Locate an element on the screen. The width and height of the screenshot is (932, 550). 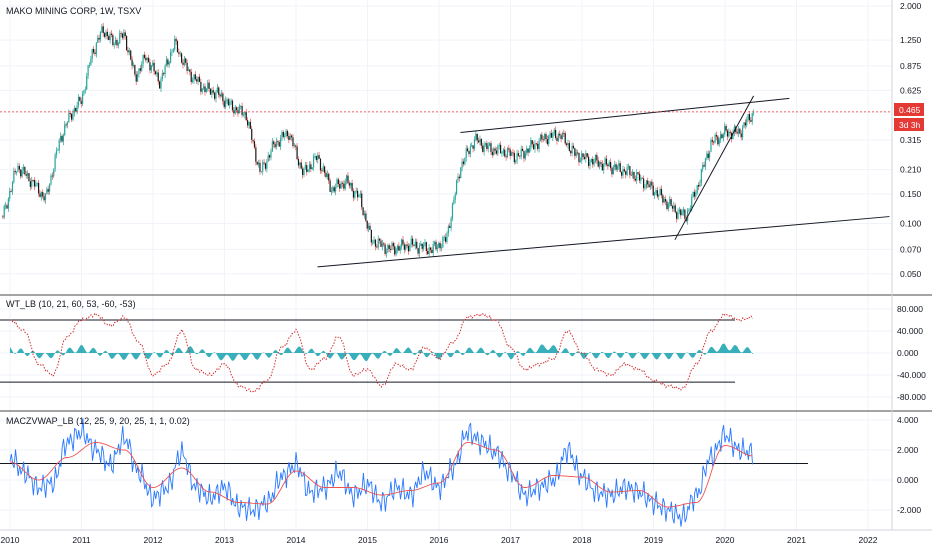
wt-axis-tick: -40.000 is located at coordinates (911, 375).